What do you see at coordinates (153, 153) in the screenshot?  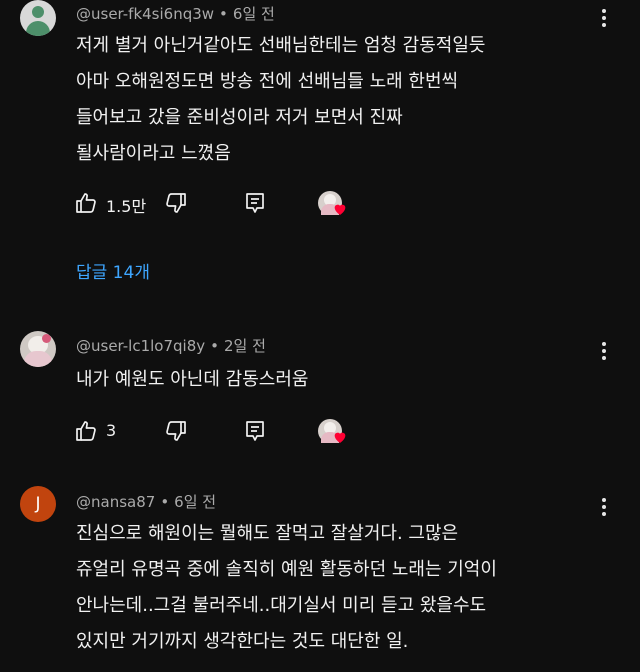 I see `comment-line: 될사람이라고 느꼈음` at bounding box center [153, 153].